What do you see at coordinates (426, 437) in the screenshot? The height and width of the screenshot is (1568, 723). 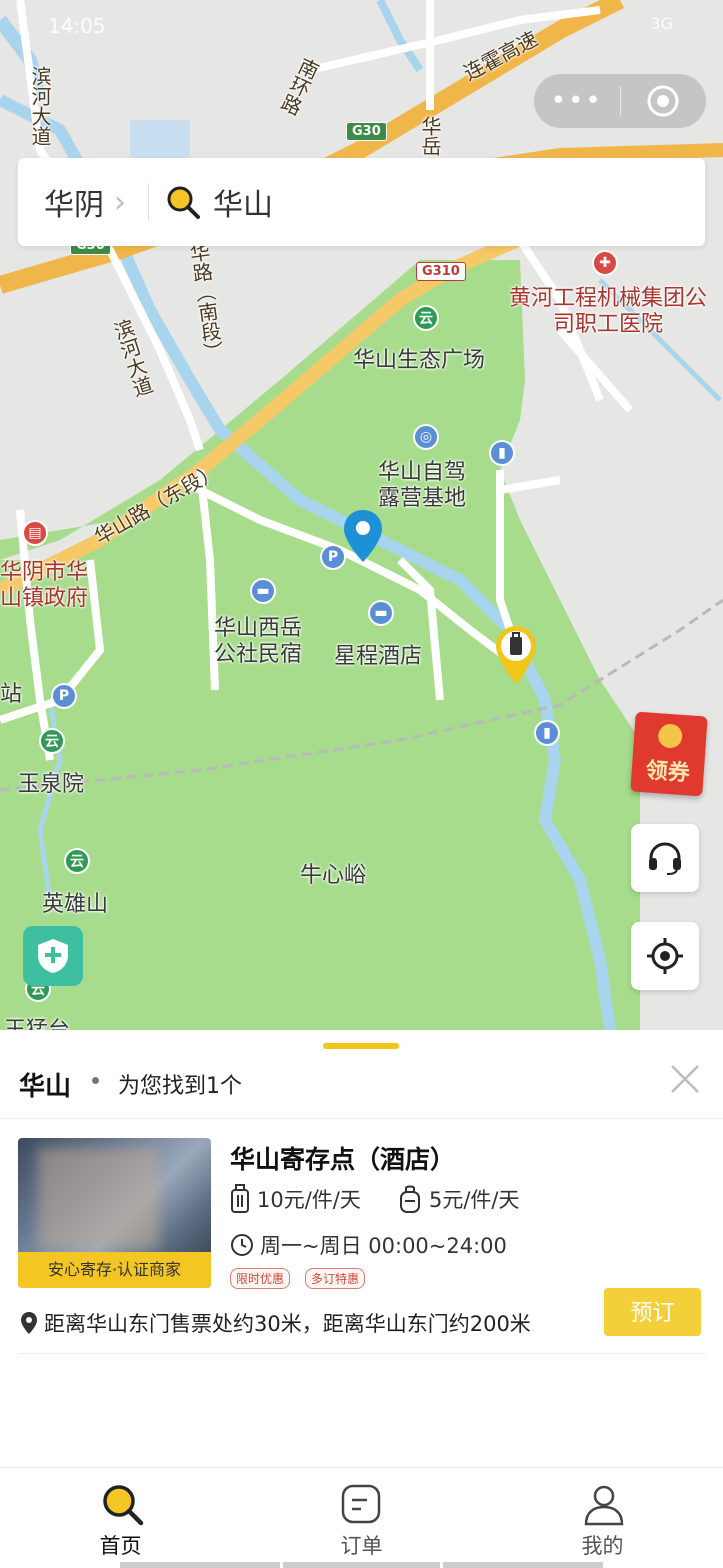 I see `camp-icon: ◎` at bounding box center [426, 437].